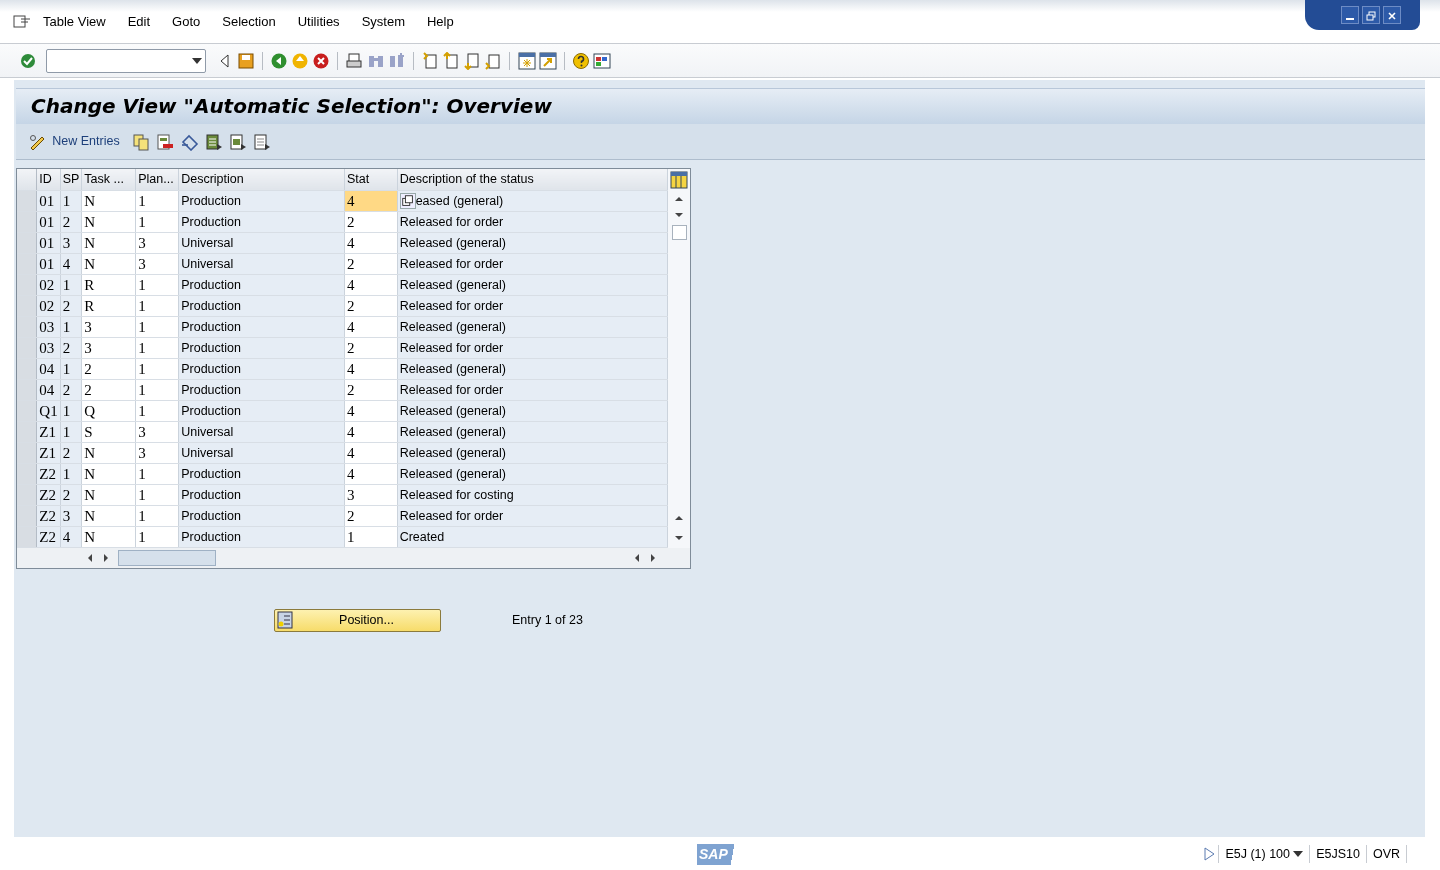 The width and height of the screenshot is (1440, 870). What do you see at coordinates (74, 21) in the screenshot?
I see `menu-item: Table View` at bounding box center [74, 21].